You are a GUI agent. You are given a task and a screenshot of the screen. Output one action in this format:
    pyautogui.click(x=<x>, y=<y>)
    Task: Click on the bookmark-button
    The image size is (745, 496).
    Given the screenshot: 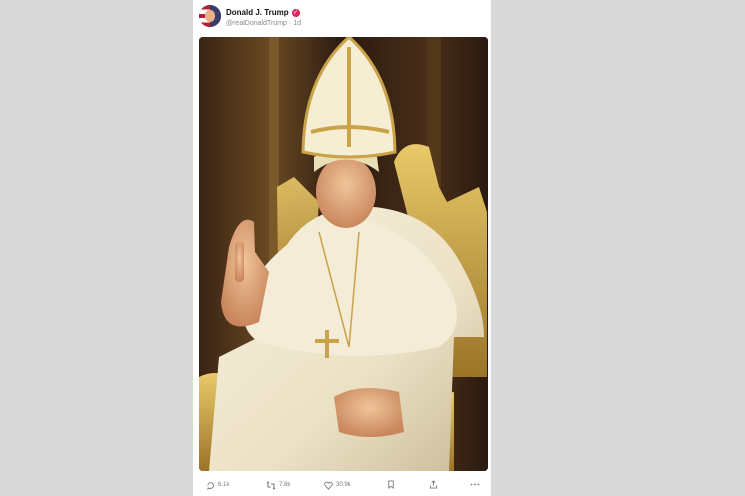 What is the action you would take?
    pyautogui.click(x=391, y=484)
    